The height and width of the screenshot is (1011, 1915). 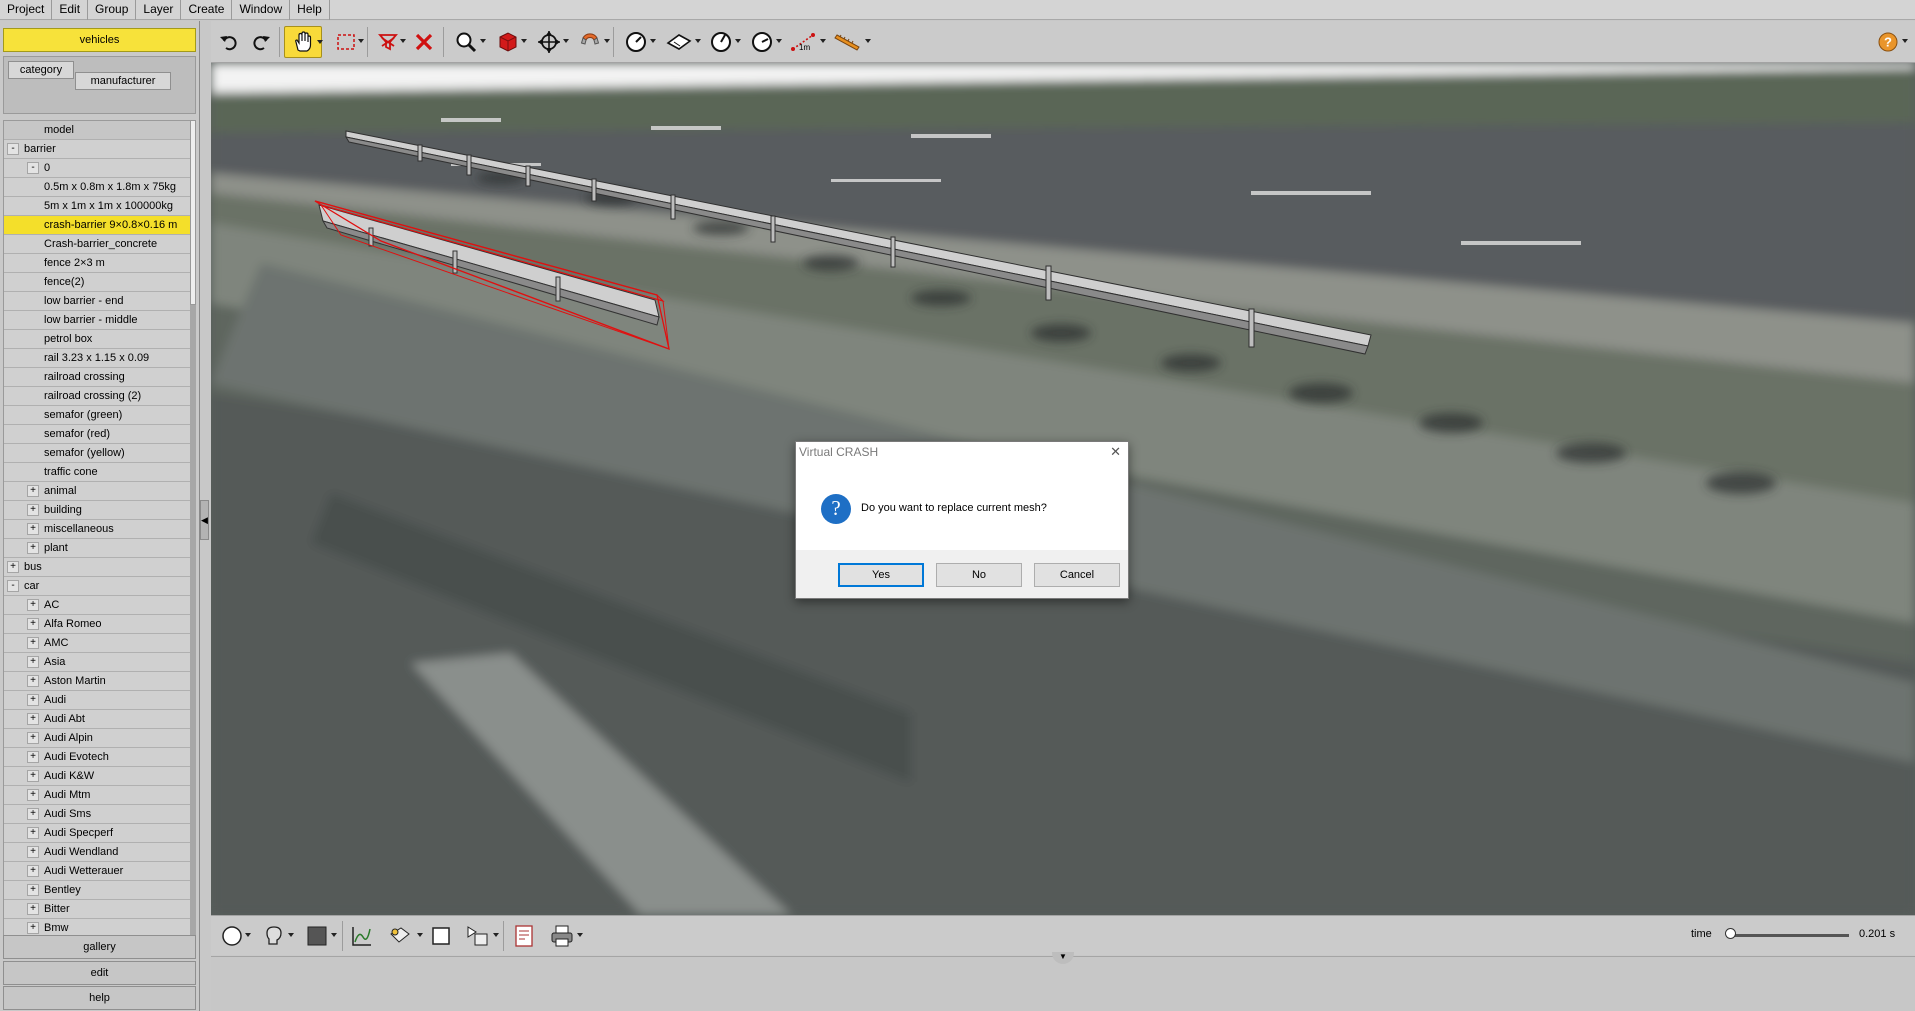 What do you see at coordinates (98, 795) in the screenshot?
I see `tree-item: + Audi Mtm` at bounding box center [98, 795].